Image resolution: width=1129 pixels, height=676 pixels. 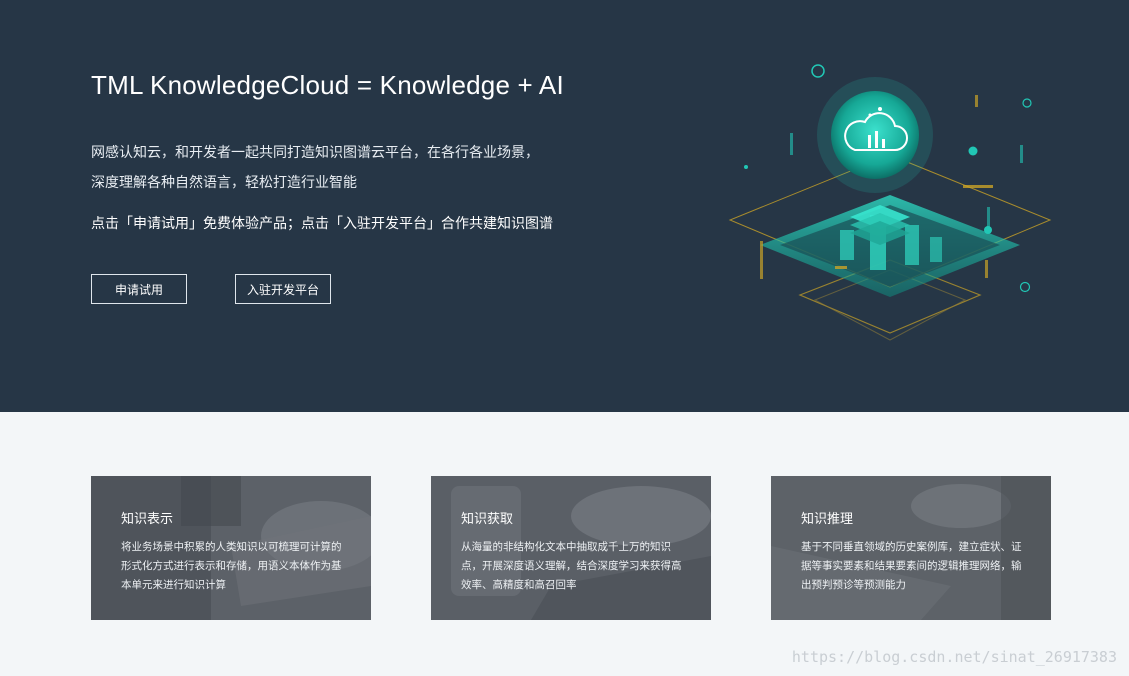 I want to click on apply-trial-button: 申请试用, so click(x=139, y=289).